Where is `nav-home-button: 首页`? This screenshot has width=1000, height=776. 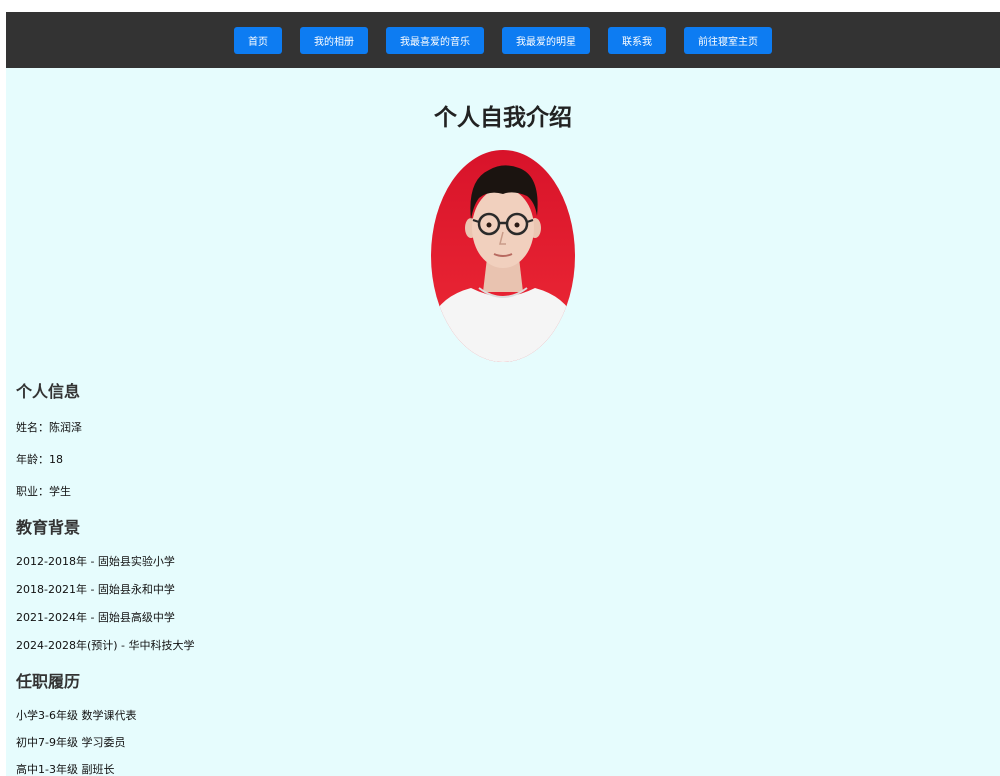 nav-home-button: 首页 is located at coordinates (258, 40).